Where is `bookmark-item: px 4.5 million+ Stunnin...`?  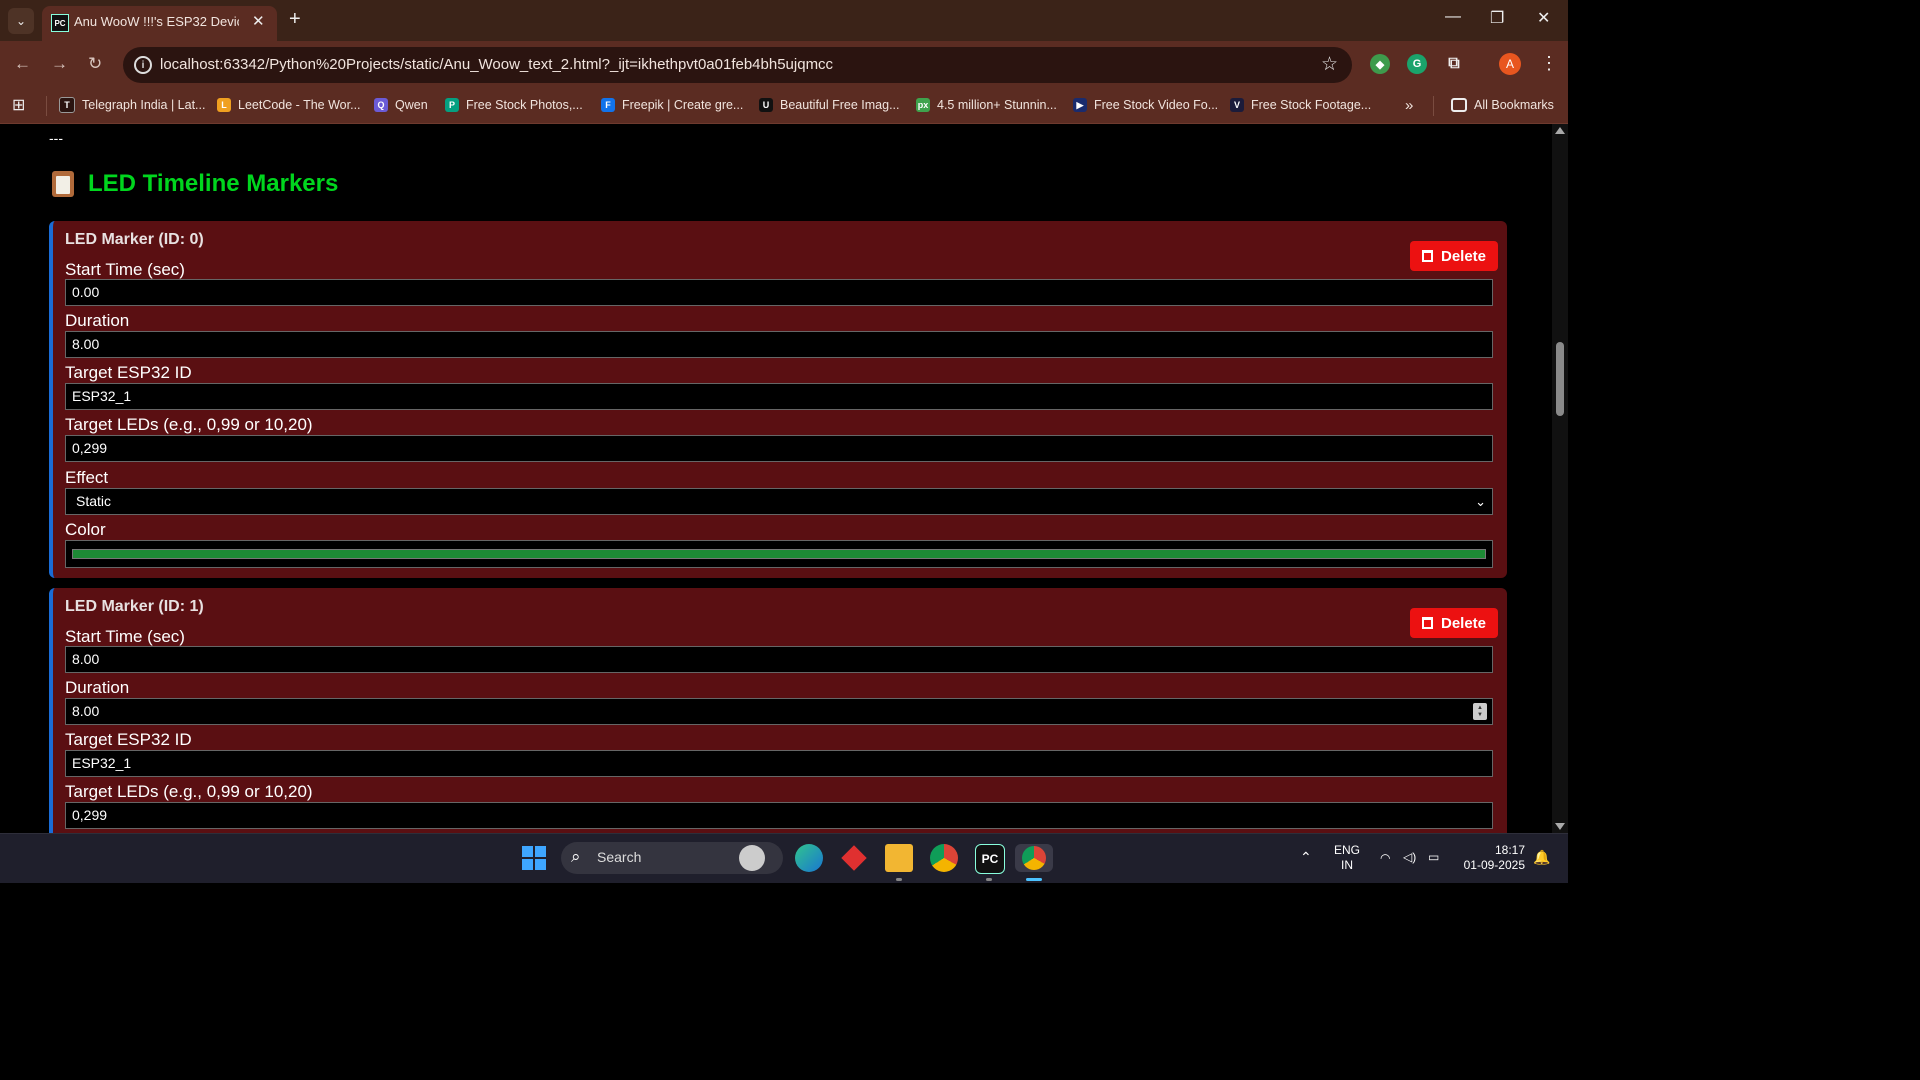
bookmark-item: px 4.5 million+ Stunnin... is located at coordinates (986, 105).